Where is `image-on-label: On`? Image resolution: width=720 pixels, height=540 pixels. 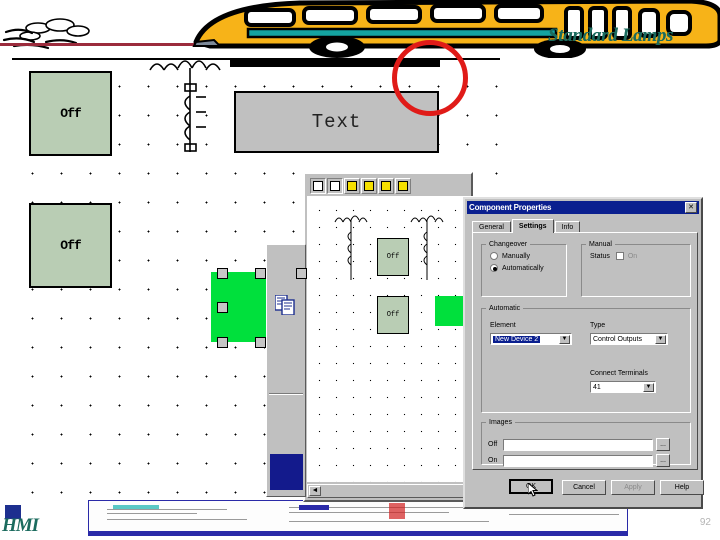 image-on-label: On is located at coordinates (493, 460).